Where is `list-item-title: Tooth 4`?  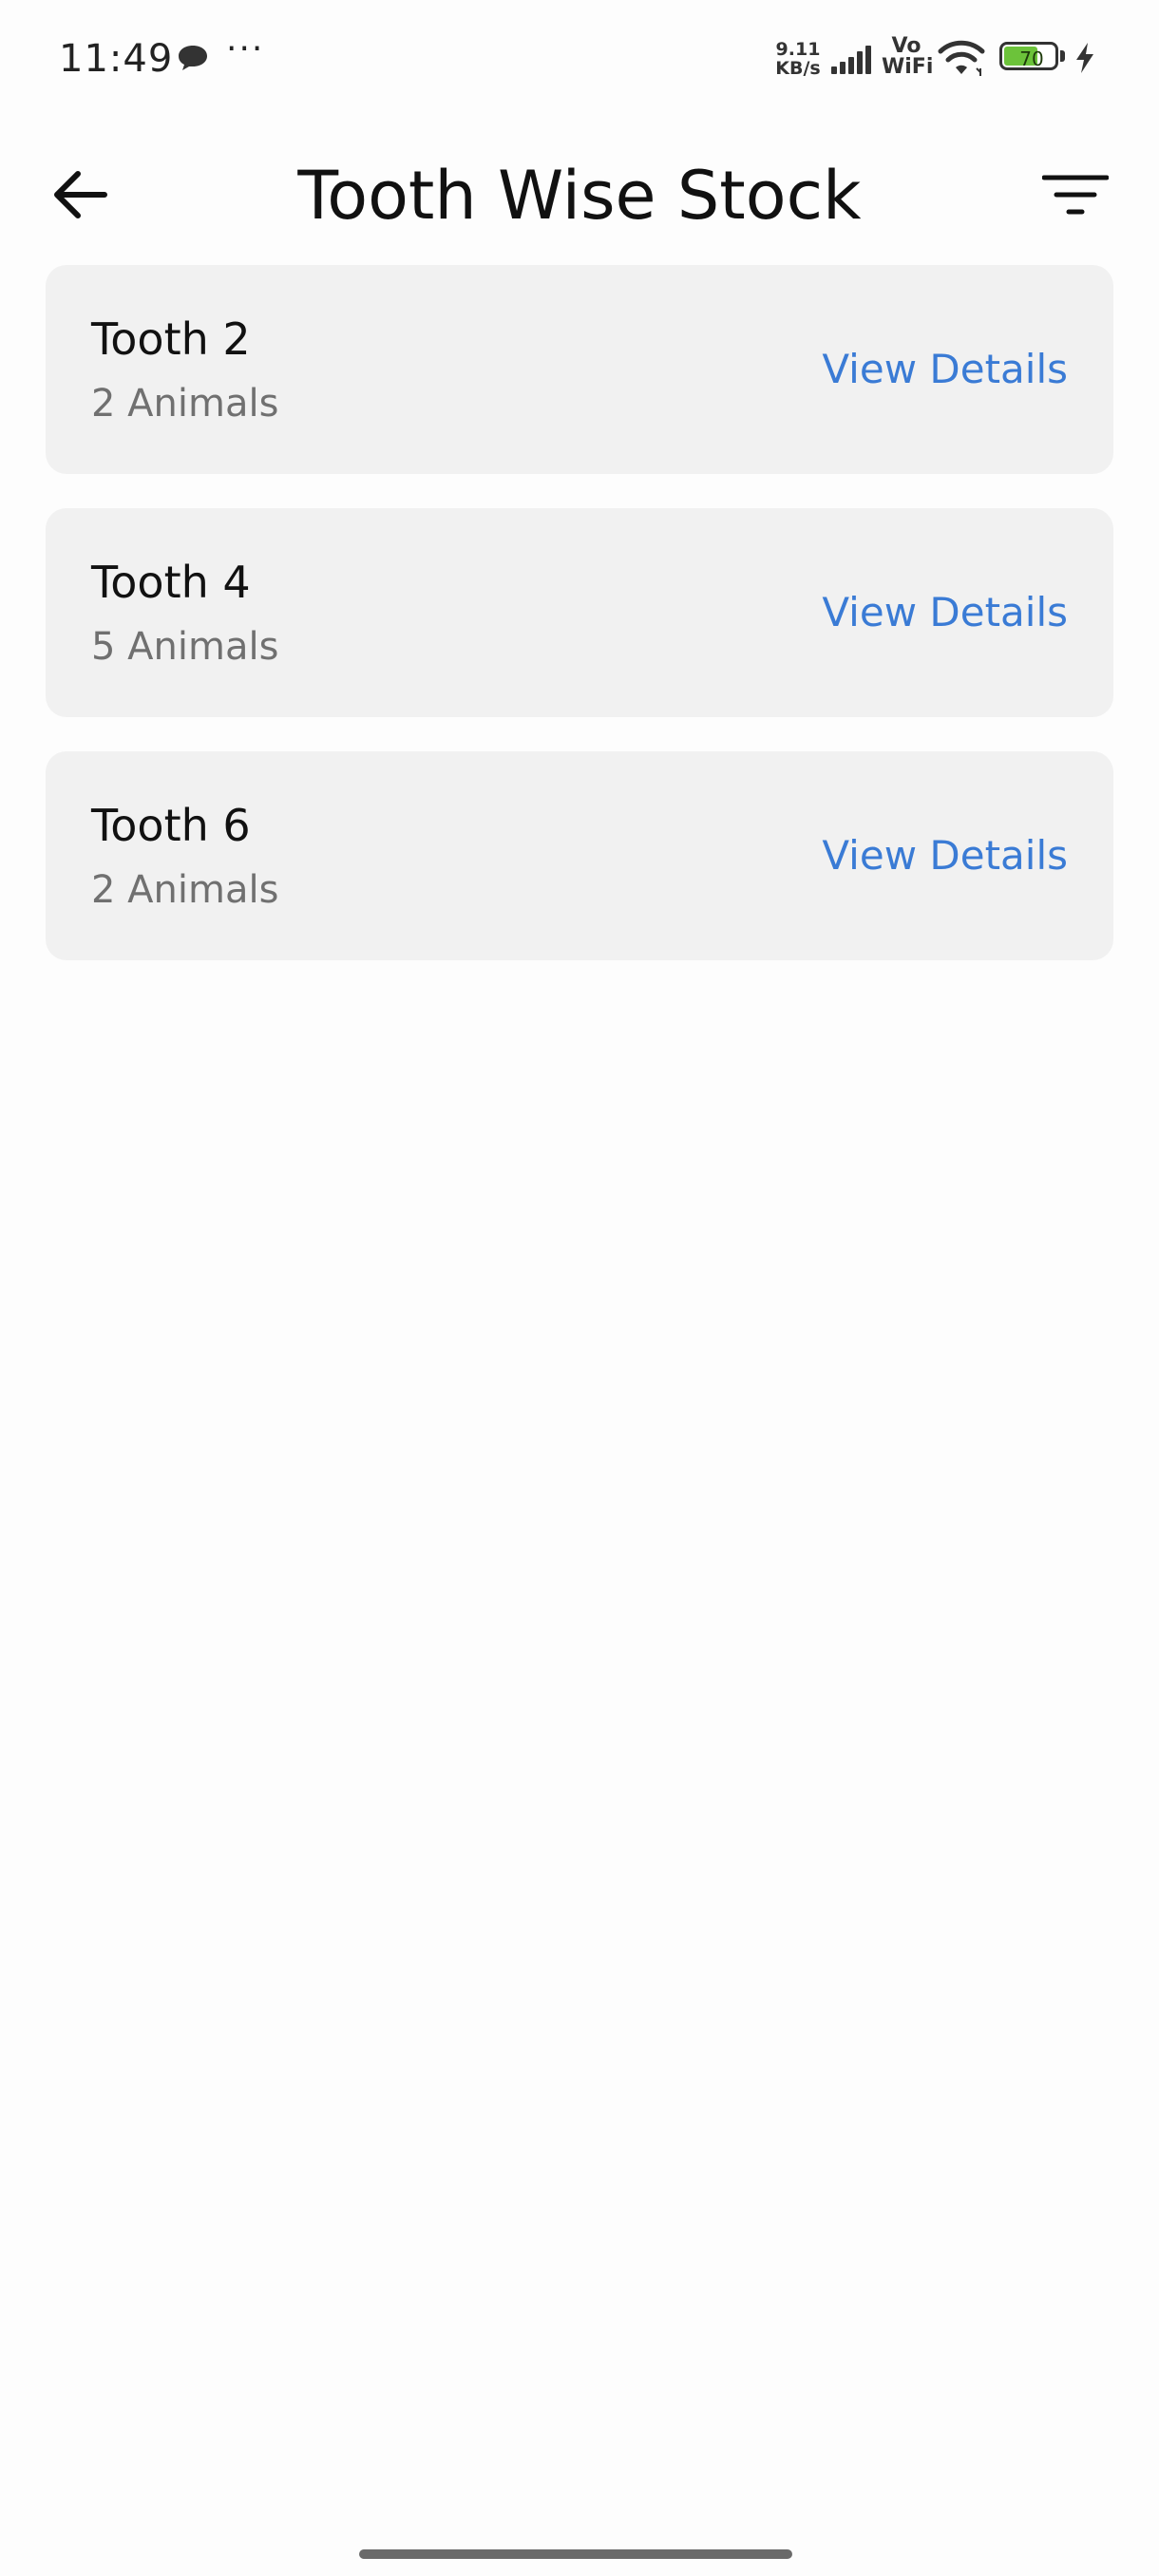
list-item-title: Tooth 4 is located at coordinates (171, 582).